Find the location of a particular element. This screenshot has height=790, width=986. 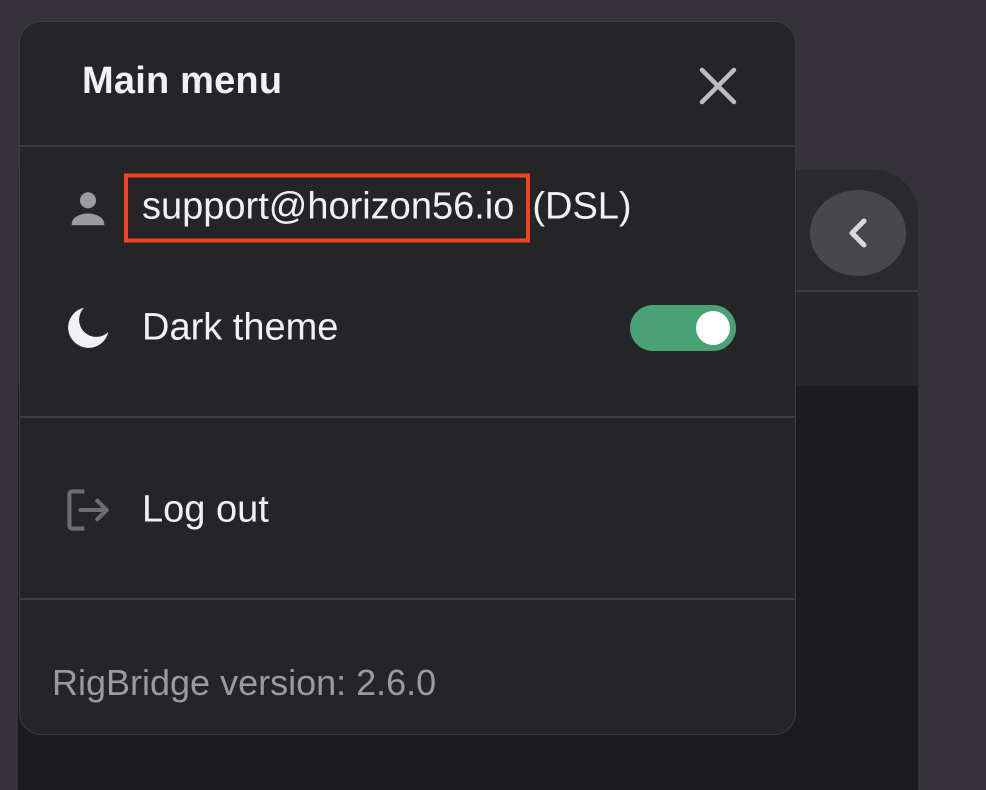

version-label: RigBridge version: 2.6.0 is located at coordinates (244, 682).